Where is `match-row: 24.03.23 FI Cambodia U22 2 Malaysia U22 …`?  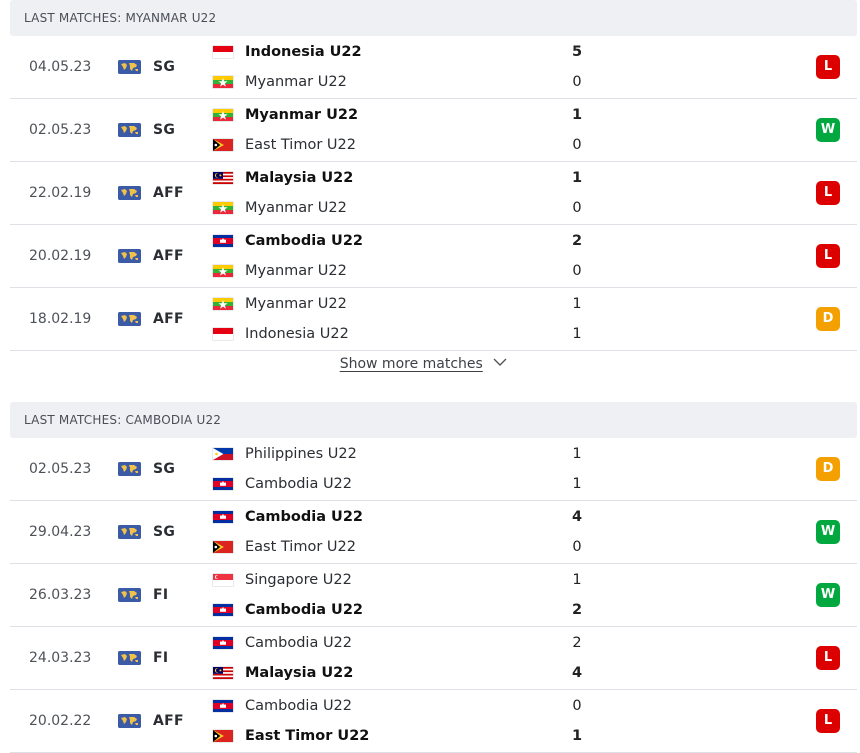 match-row: 24.03.23 FI Cambodia U22 2 Malaysia U22 … is located at coordinates (433, 658).